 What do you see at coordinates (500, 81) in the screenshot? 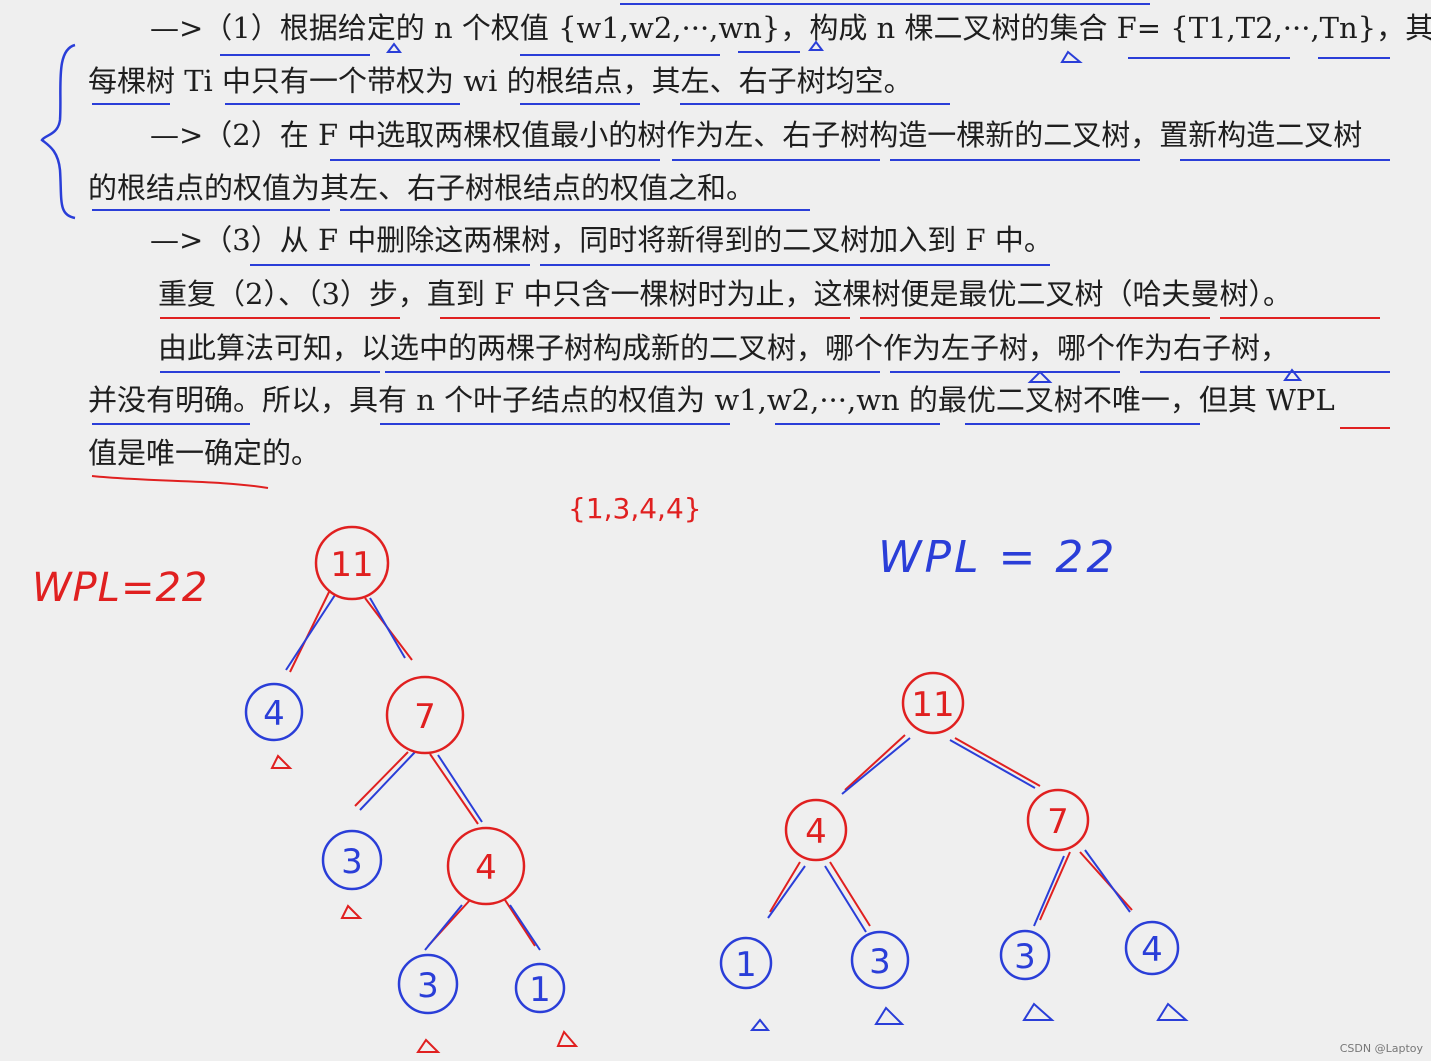
I see `text-line: 每棵树 Ti 中只有一个带权为 wi 的根结点，其左、右子树均空。` at bounding box center [500, 81].